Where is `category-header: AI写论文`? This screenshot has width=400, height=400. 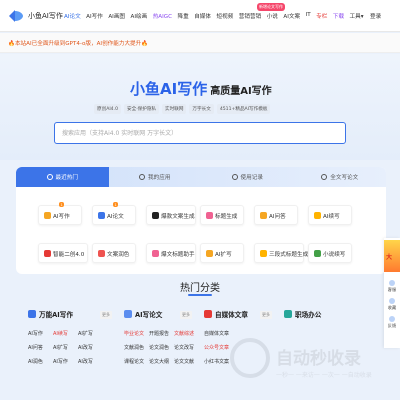
category-header: AI写论文 is located at coordinates (143, 314).